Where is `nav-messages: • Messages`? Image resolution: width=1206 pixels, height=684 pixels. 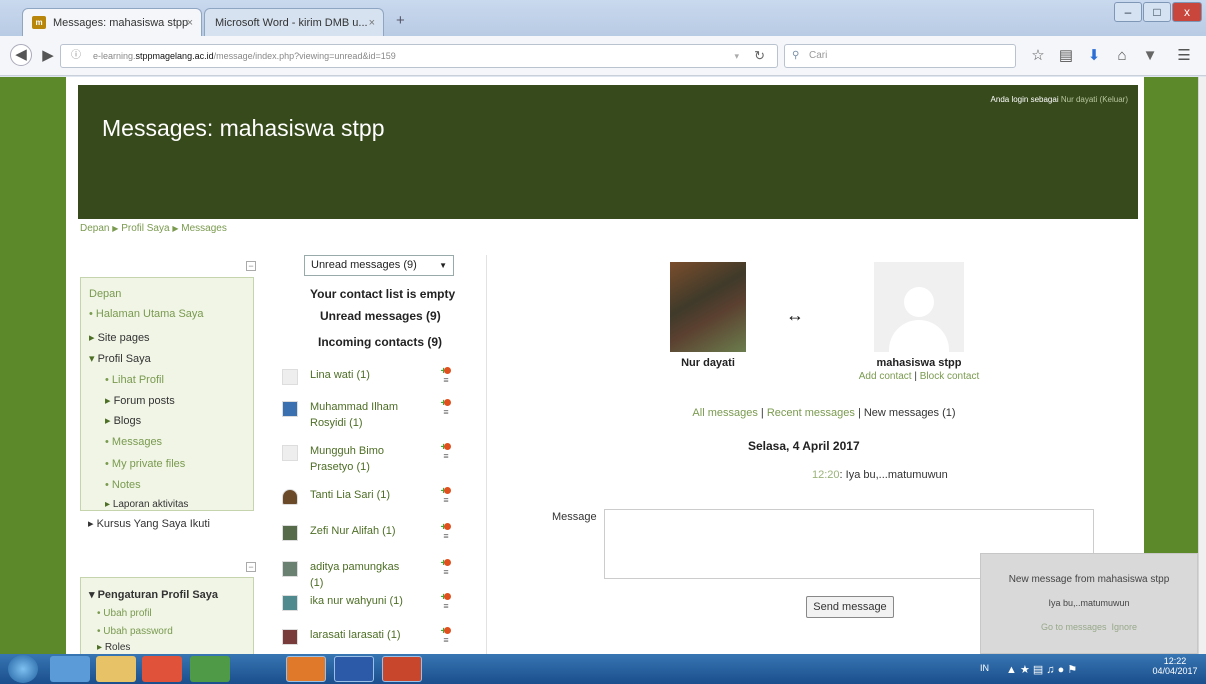 nav-messages: • Messages is located at coordinates (133, 442).